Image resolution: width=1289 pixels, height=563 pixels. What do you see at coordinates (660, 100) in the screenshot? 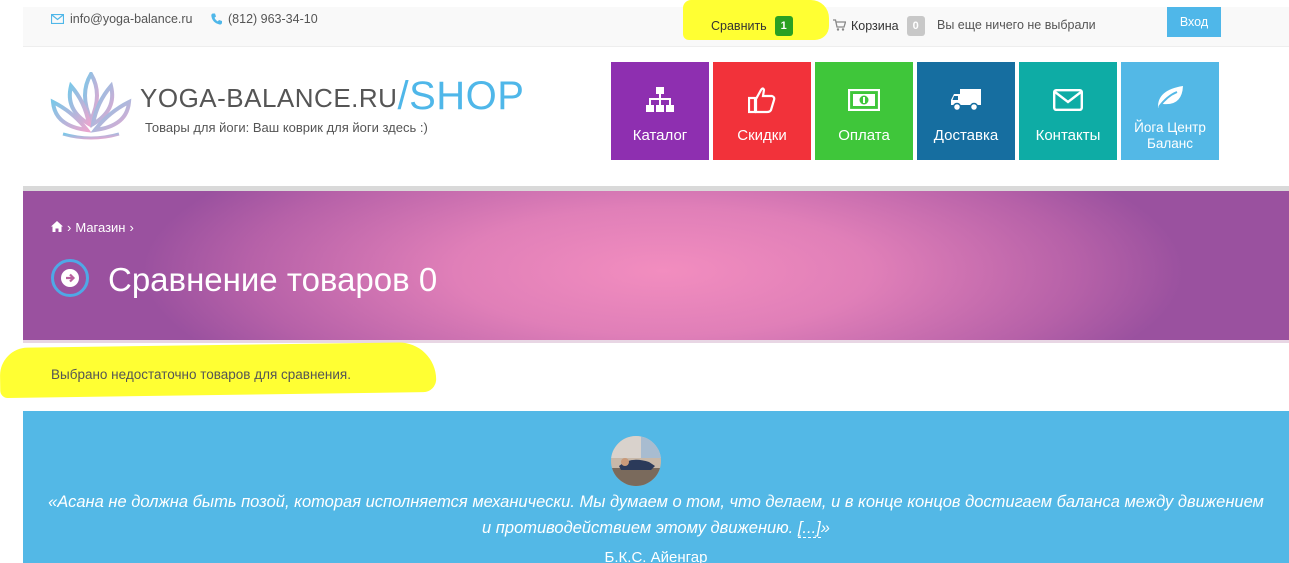
I see `sitemap-icon` at bounding box center [660, 100].